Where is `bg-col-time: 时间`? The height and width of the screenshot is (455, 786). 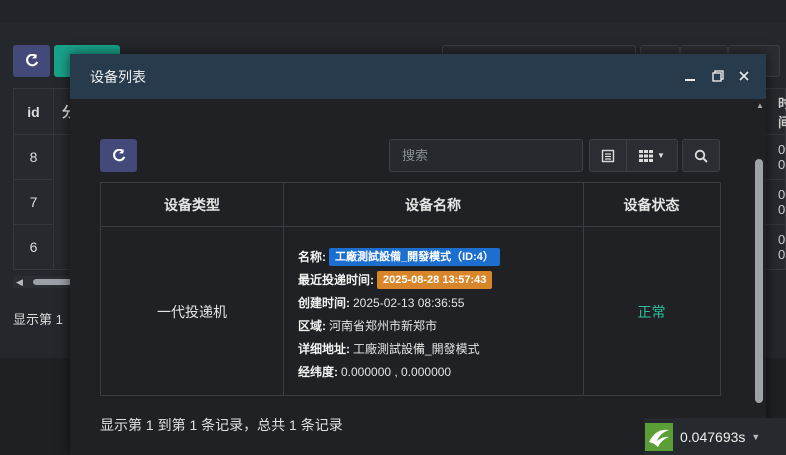 bg-col-time: 时间 is located at coordinates (776, 112).